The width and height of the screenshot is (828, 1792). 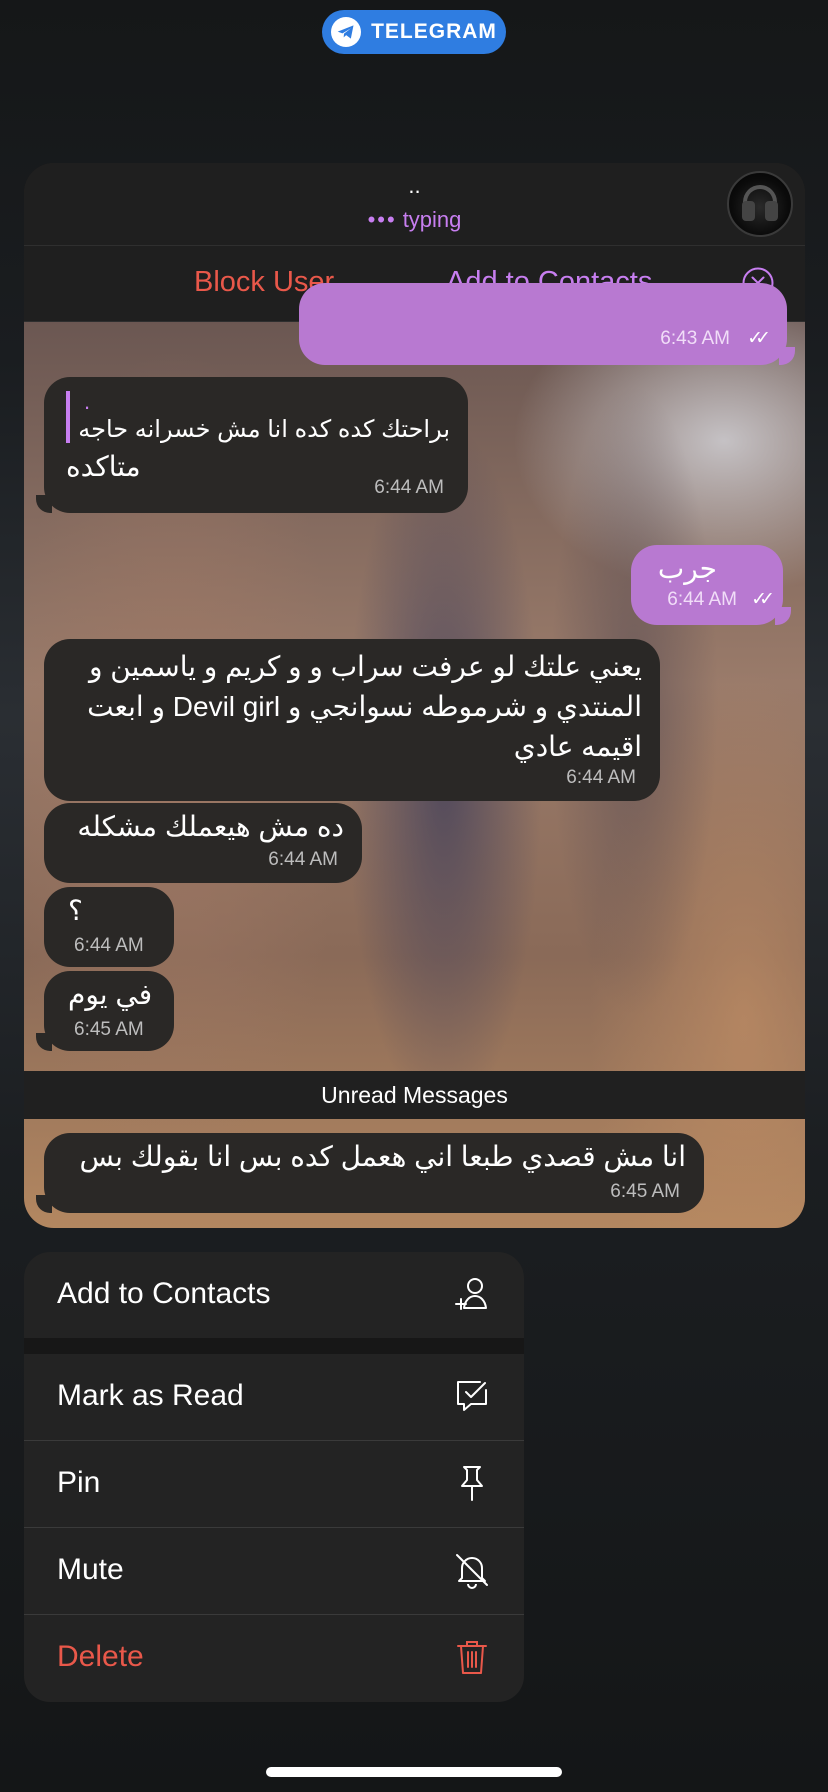 What do you see at coordinates (471, 1294) in the screenshot?
I see `add-contact-icon` at bounding box center [471, 1294].